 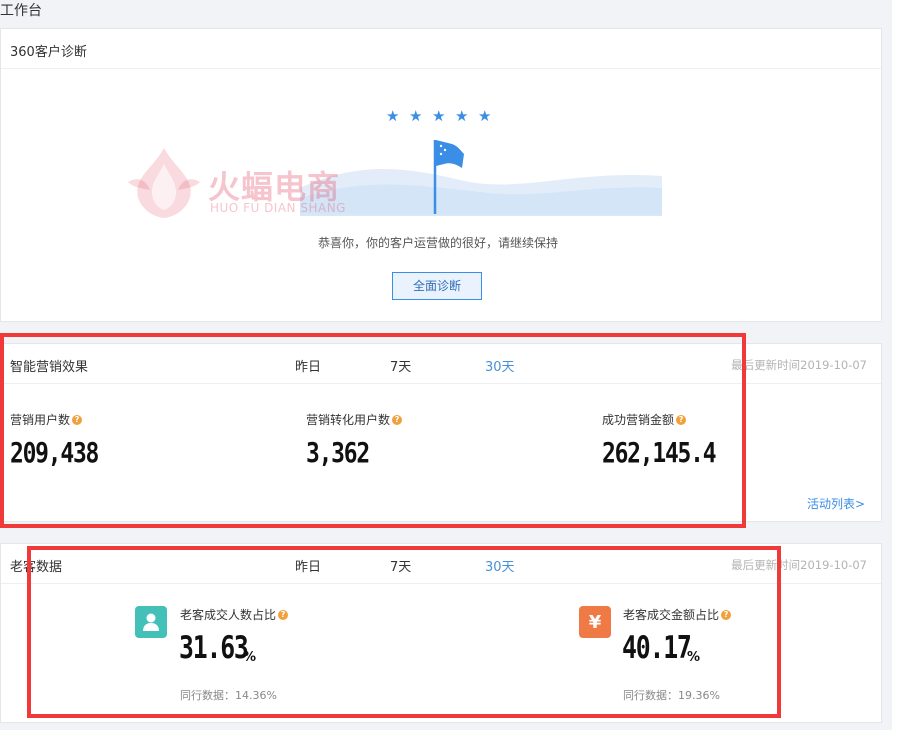 I want to click on marketing-card-header: 智能营销效果 昨日 7天 30天 最后更新时间2019-10-07, so click(x=441, y=364).